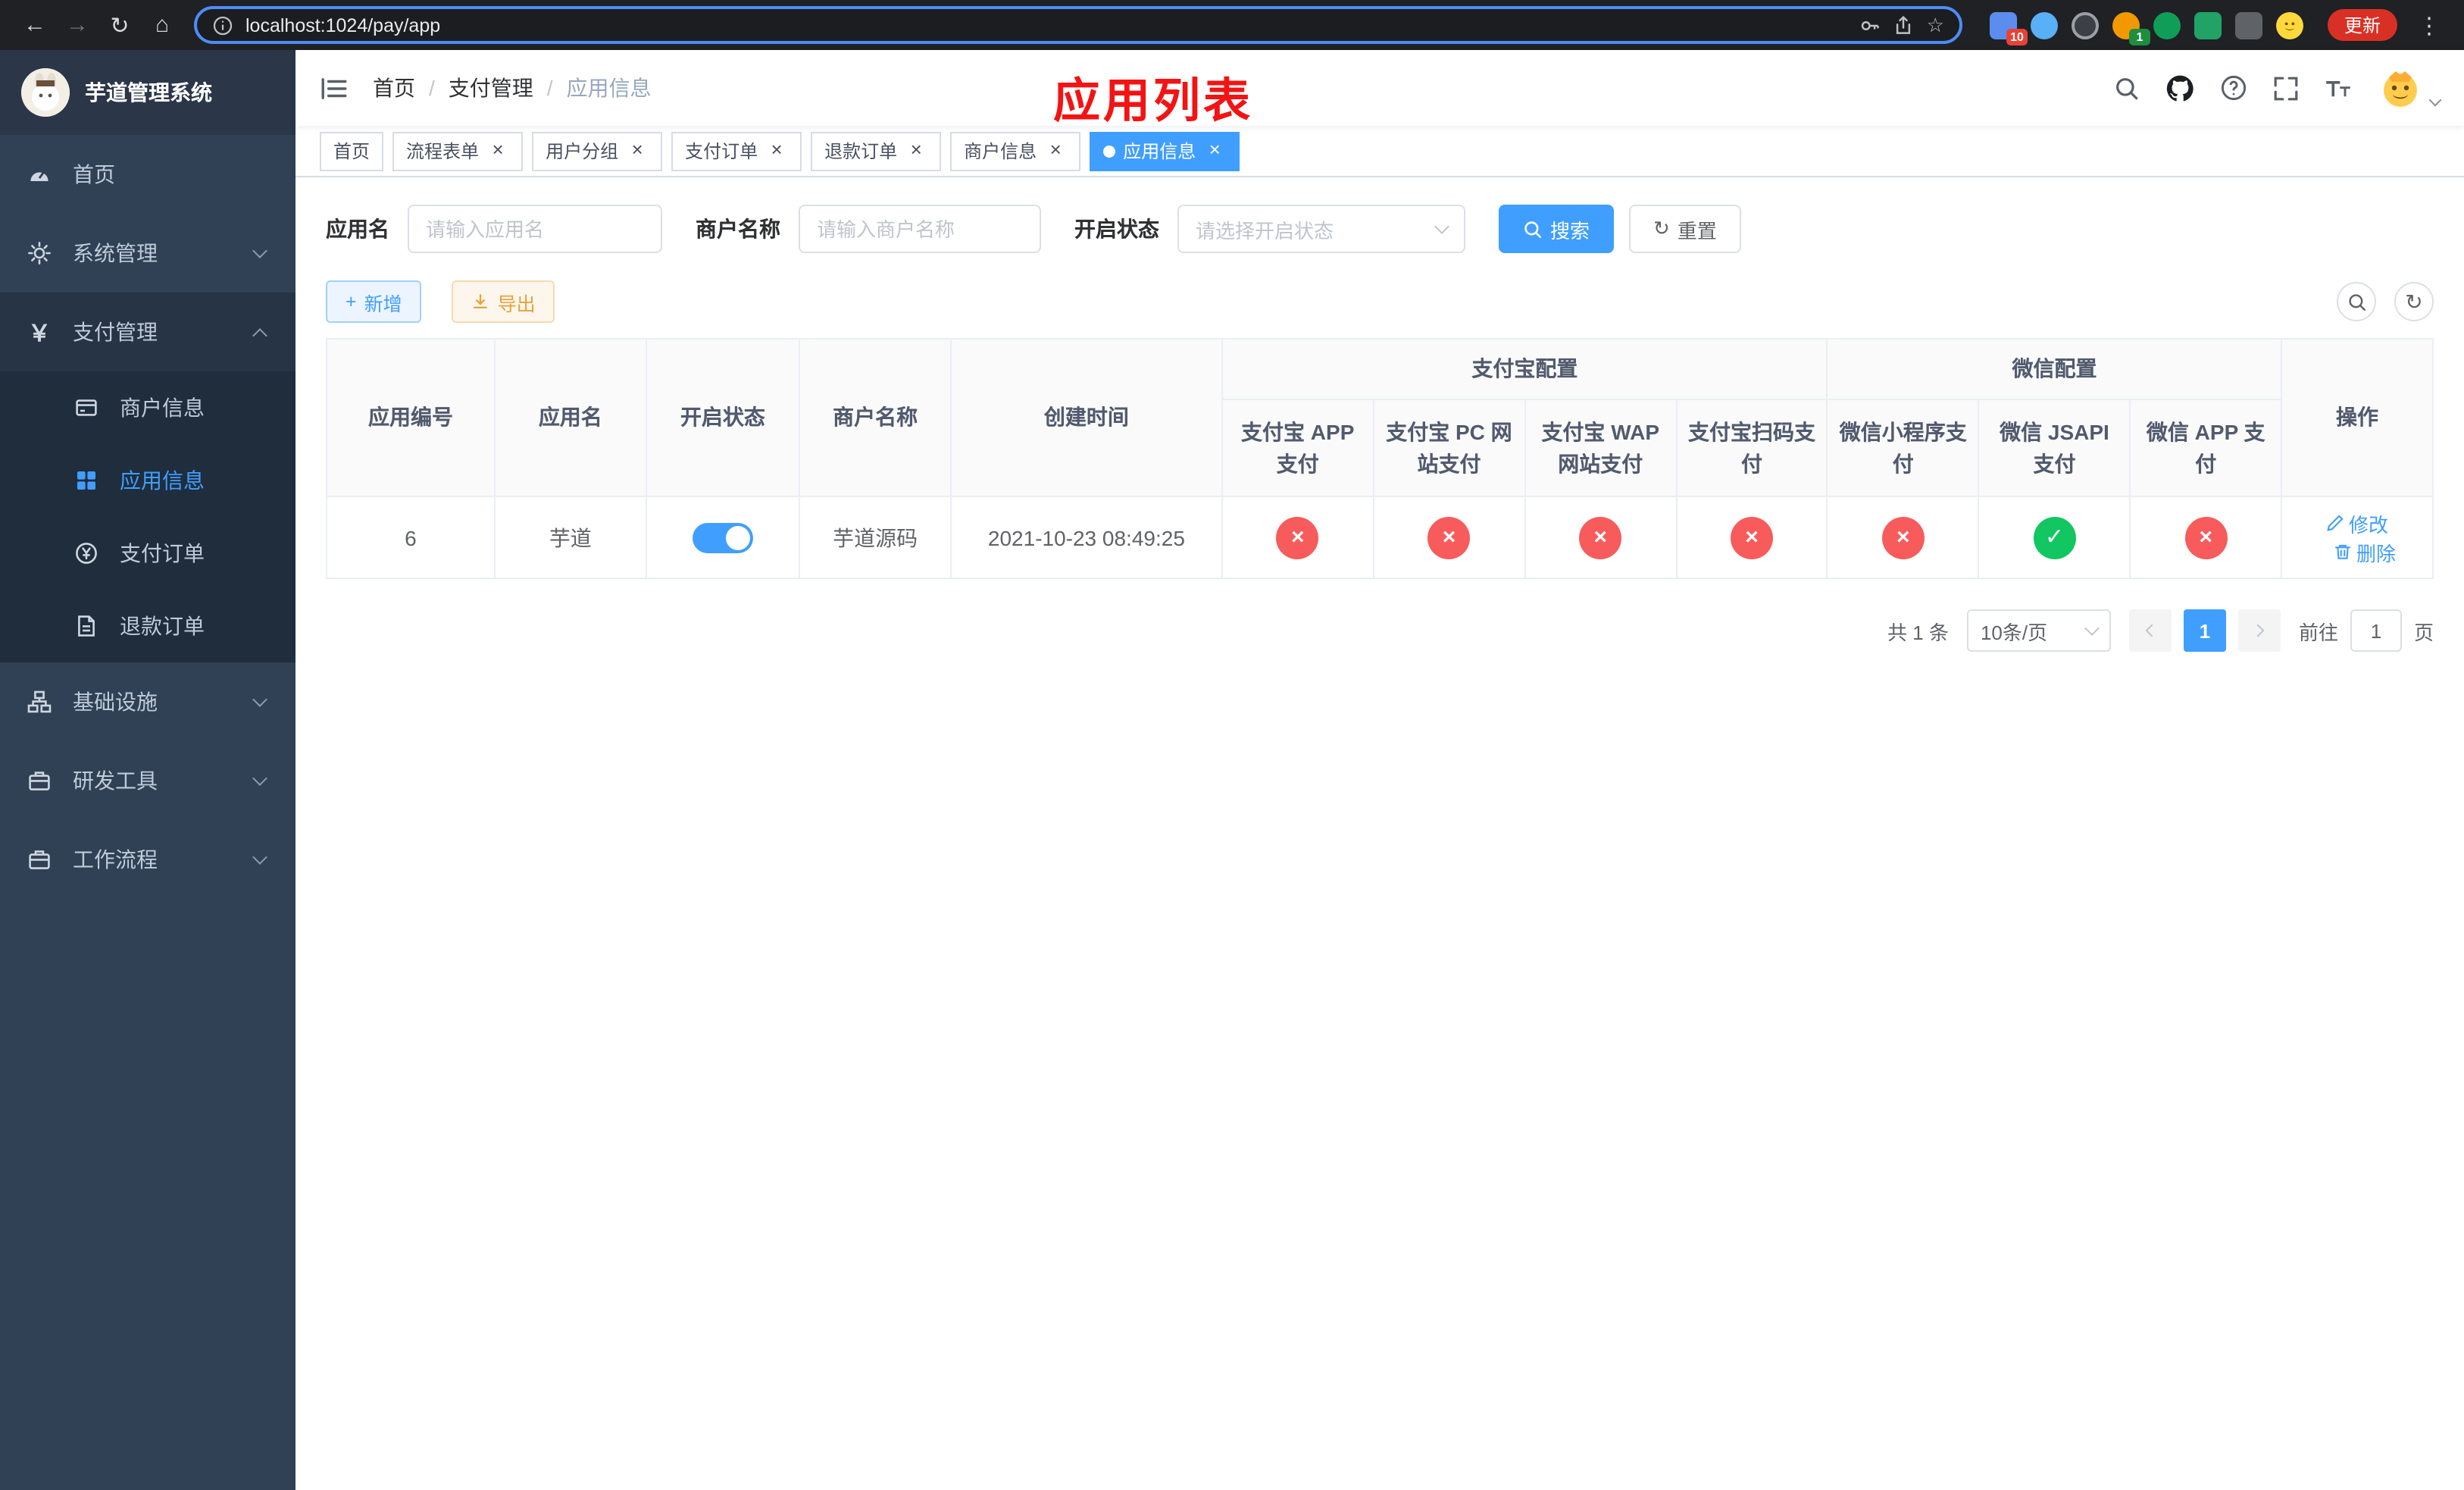 The height and width of the screenshot is (1490, 2464). What do you see at coordinates (222, 25) in the screenshot?
I see `site-info-icon` at bounding box center [222, 25].